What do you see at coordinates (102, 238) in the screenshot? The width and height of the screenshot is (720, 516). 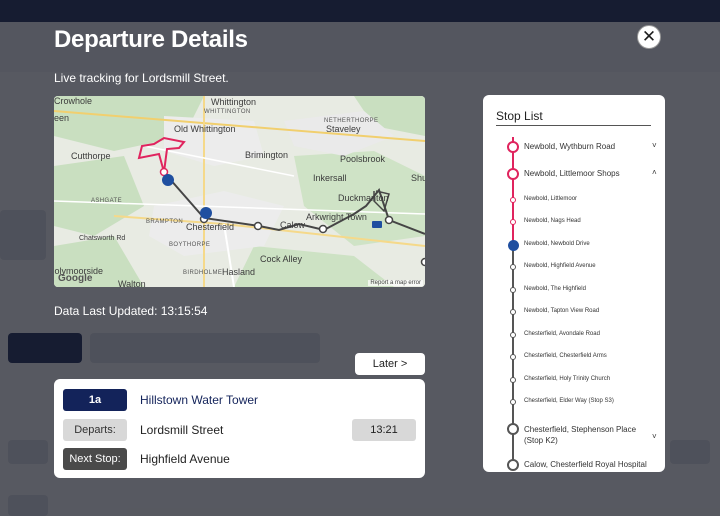 I see `map-label: Chatsworth Rd` at bounding box center [102, 238].